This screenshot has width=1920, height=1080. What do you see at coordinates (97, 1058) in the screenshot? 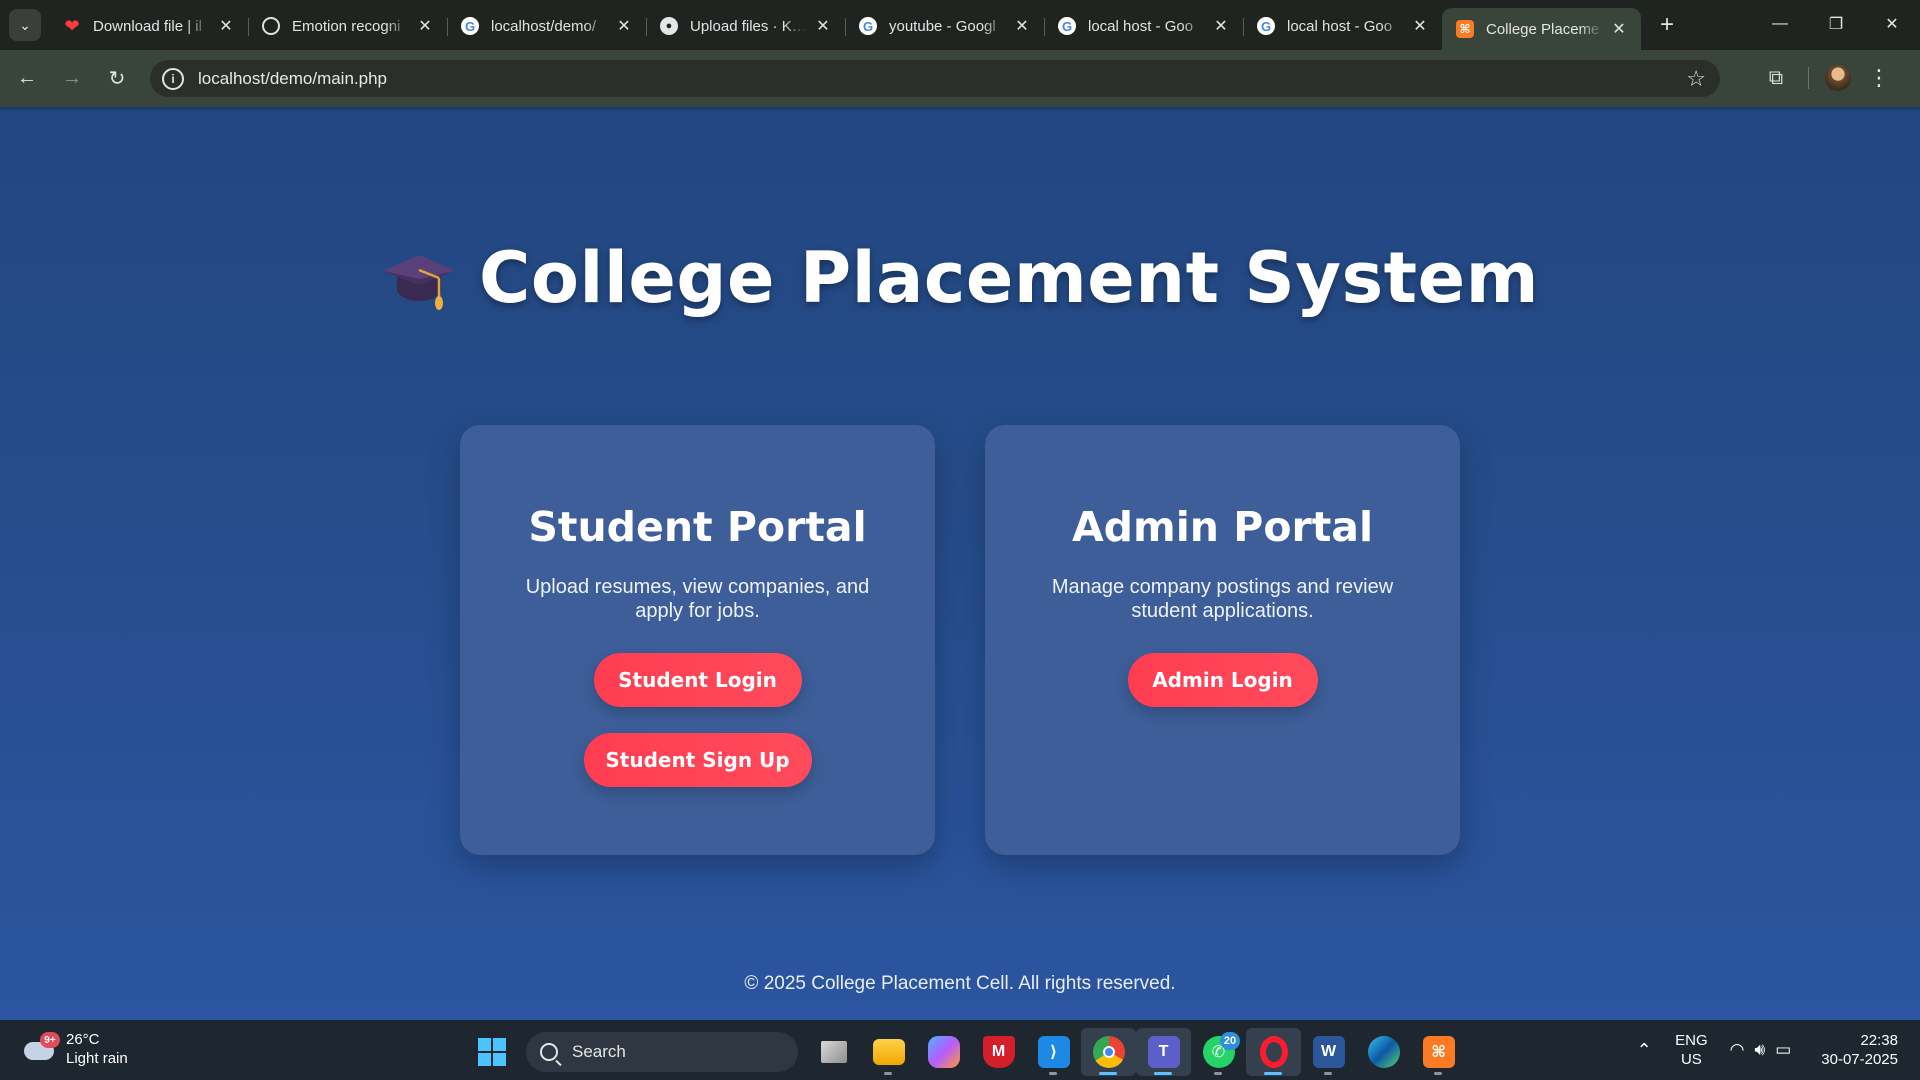
I see `weather-condition: Light rain` at bounding box center [97, 1058].